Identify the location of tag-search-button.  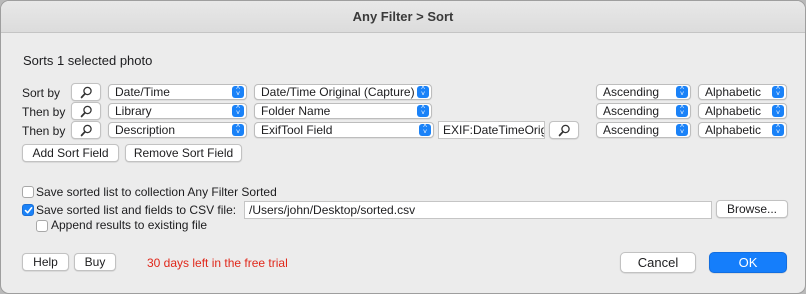
(564, 130).